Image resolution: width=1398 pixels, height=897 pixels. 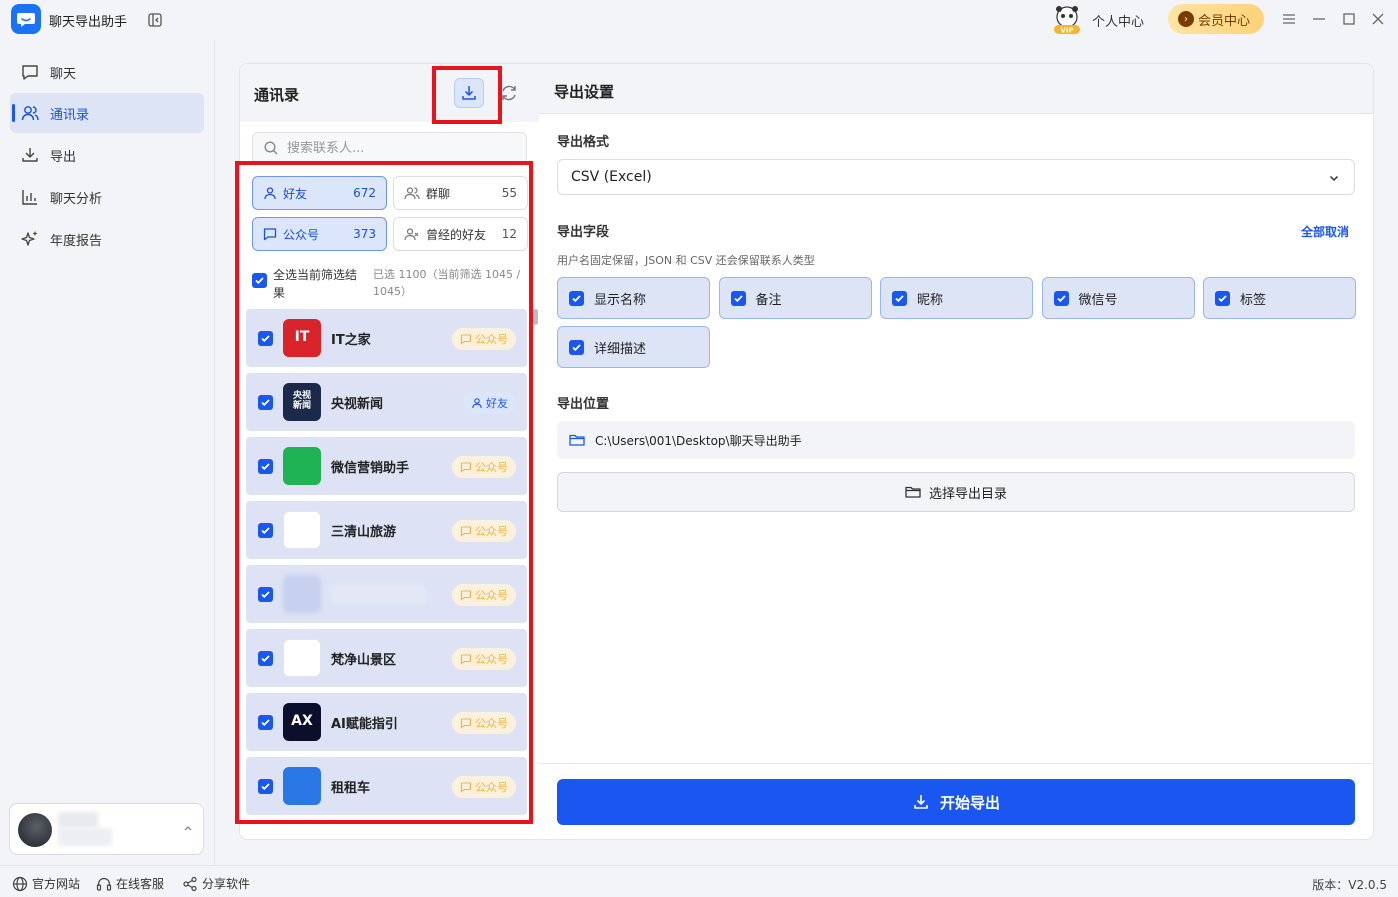 I want to click on search-box, so click(x=389, y=148).